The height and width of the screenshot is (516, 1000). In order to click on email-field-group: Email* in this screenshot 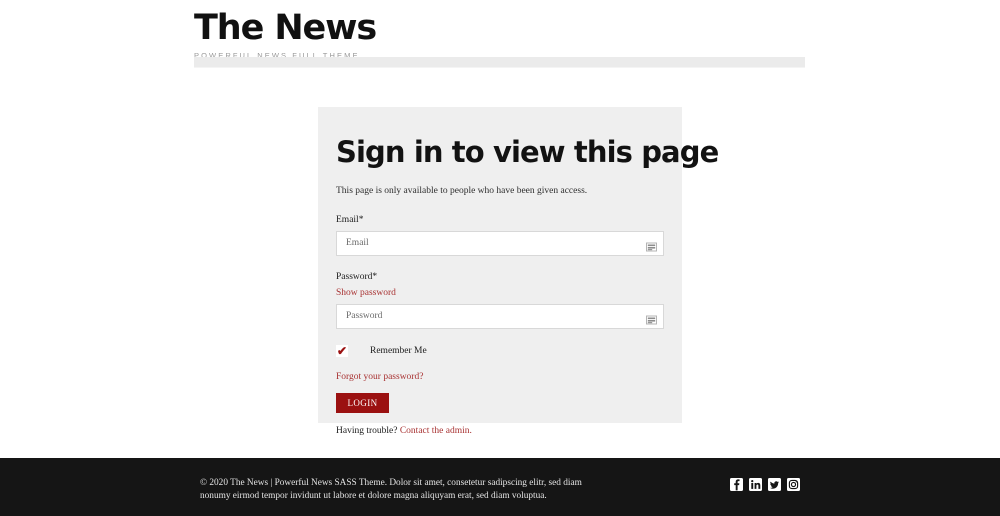, I will do `click(500, 235)`.